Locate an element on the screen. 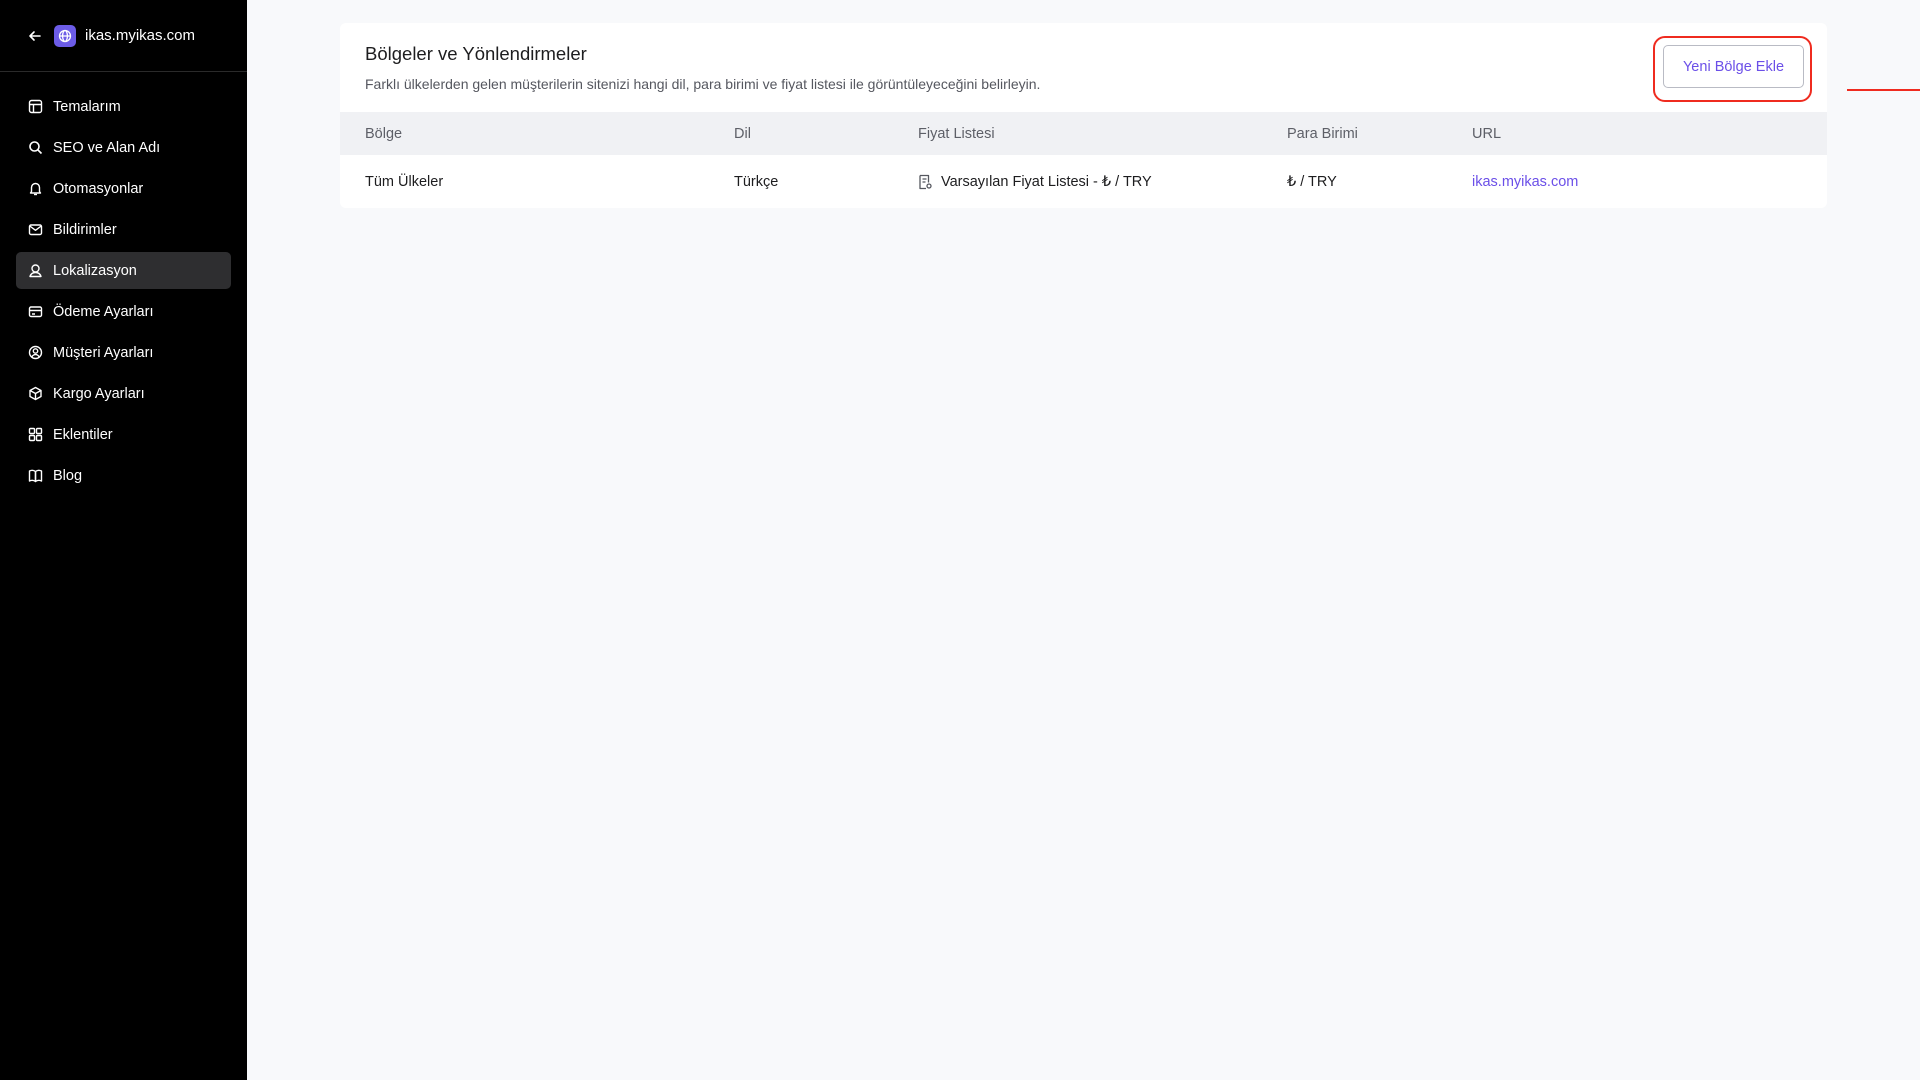  cell-region: Tüm Ülkeler is located at coordinates (404, 181).